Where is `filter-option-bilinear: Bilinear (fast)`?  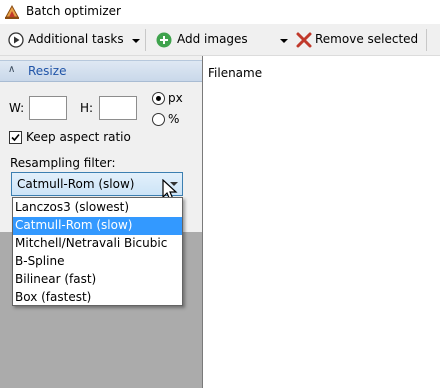 filter-option-bilinear: Bilinear (fast) is located at coordinates (97, 280).